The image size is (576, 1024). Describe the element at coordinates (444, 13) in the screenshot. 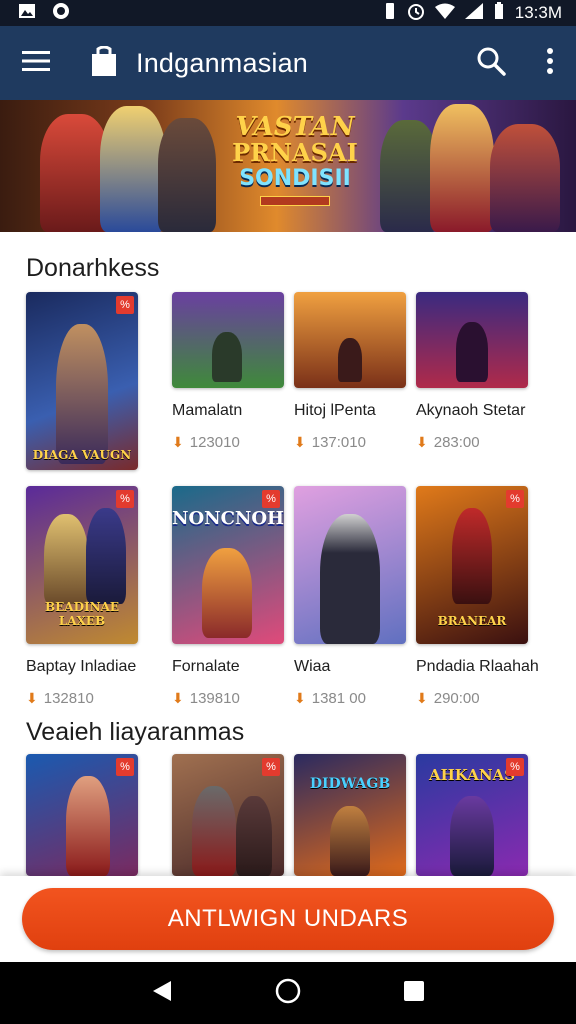

I see `wifi-icon` at that location.